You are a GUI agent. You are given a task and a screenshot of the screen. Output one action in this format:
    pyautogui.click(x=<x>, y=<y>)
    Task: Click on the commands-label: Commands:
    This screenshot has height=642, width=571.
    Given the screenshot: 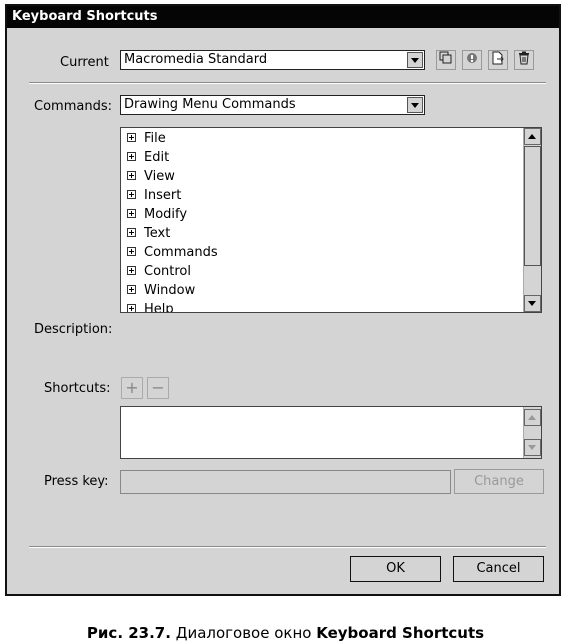 What is the action you would take?
    pyautogui.click(x=73, y=106)
    